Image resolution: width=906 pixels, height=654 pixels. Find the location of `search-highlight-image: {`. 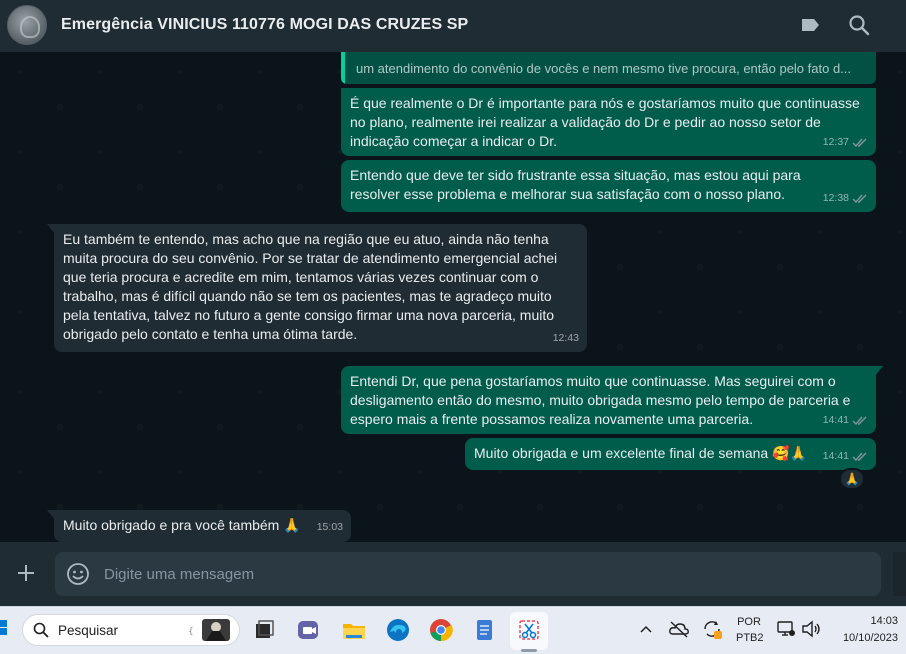

search-highlight-image: { is located at coordinates (209, 630).